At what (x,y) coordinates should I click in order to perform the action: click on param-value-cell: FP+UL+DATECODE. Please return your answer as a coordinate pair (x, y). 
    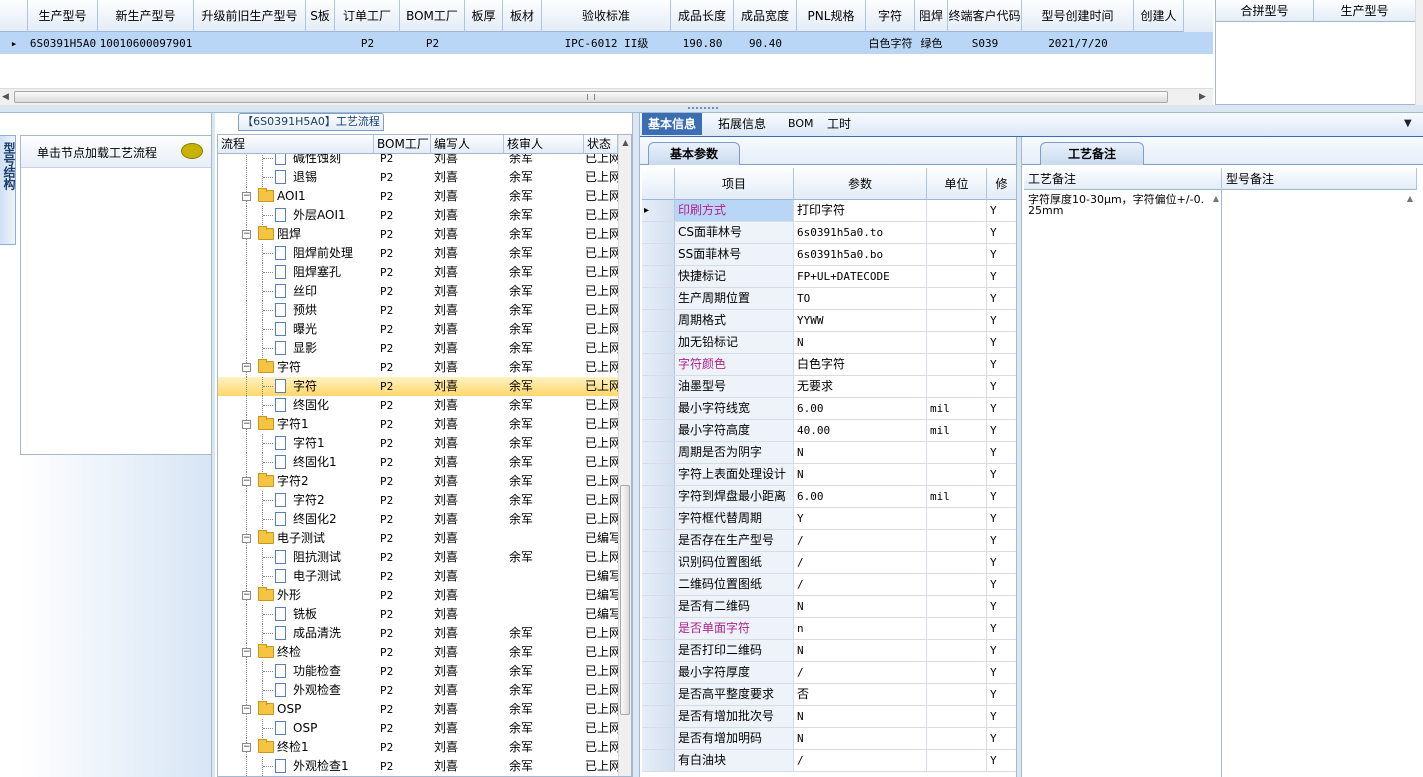
    Looking at the image, I should click on (860, 276).